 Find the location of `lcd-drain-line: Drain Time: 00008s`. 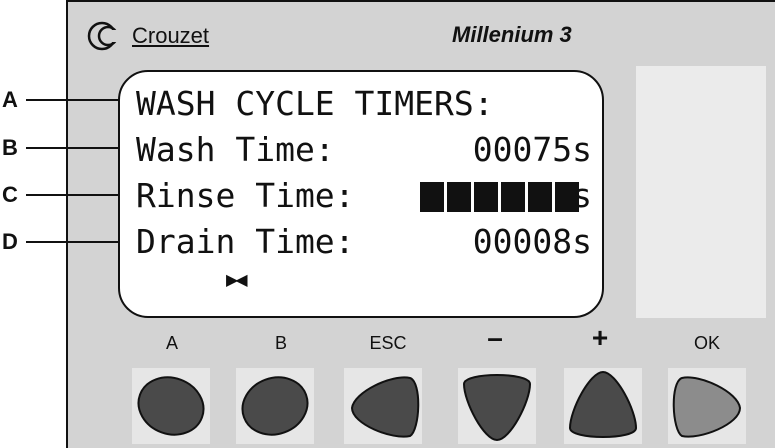

lcd-drain-line: Drain Time: 00008s is located at coordinates (364, 242).